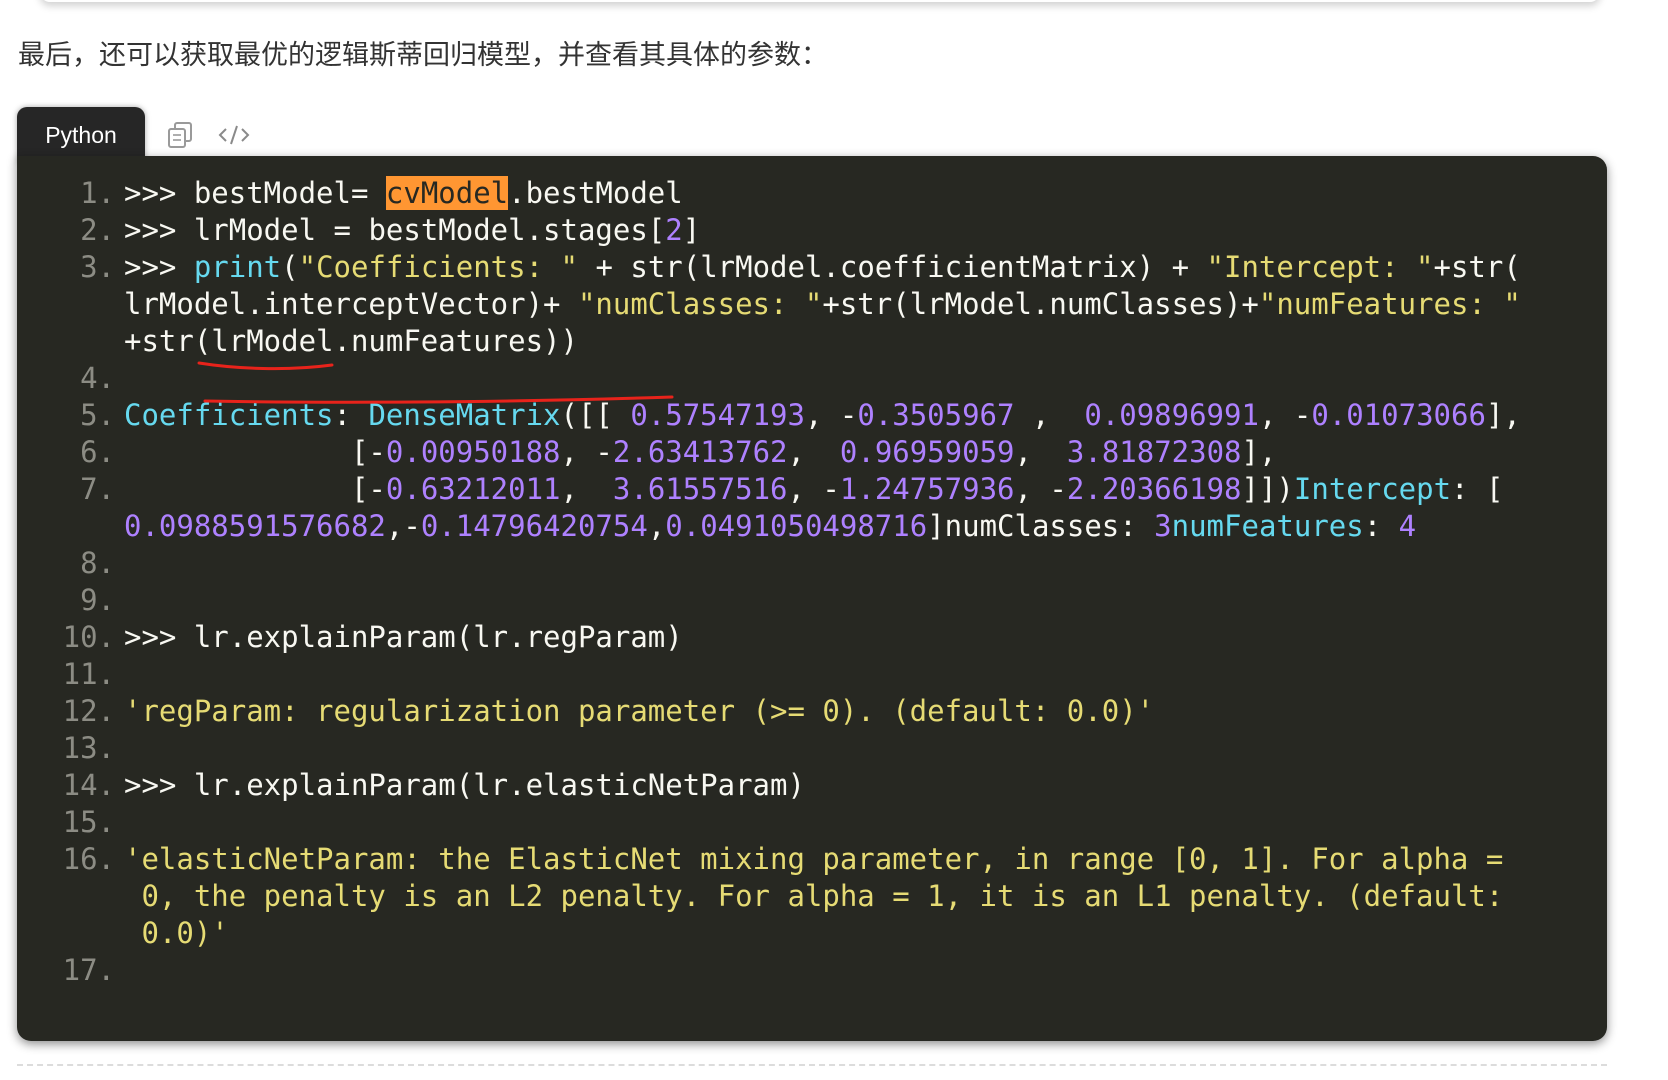  I want to click on code-line: >>> lr.explainParam(lr.regParam), so click(403, 637).